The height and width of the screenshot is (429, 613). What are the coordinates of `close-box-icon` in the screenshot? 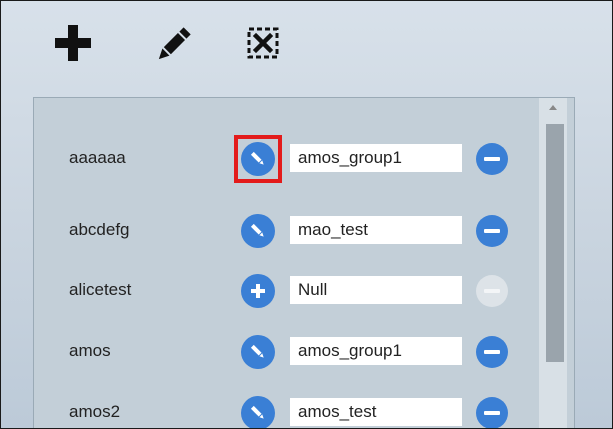 It's located at (263, 43).